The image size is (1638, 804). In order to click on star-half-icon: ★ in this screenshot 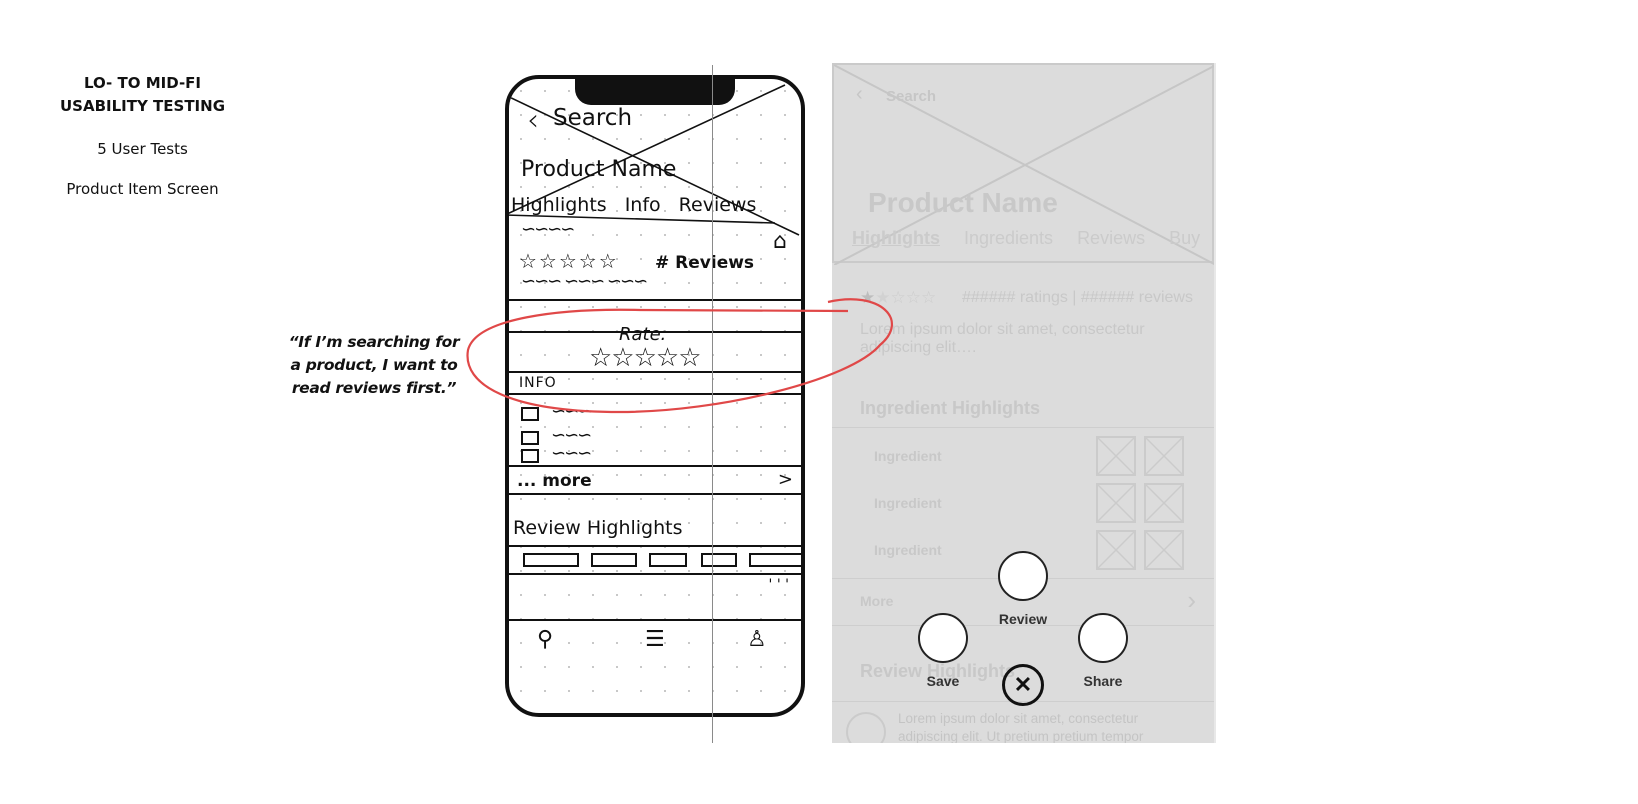, I will do `click(883, 297)`.